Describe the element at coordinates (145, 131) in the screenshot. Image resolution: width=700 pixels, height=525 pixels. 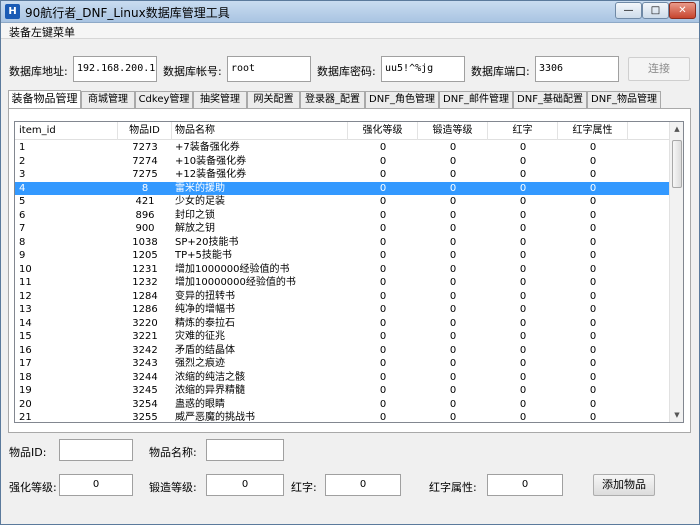
I see `col-header-item-code: 物品ID` at that location.